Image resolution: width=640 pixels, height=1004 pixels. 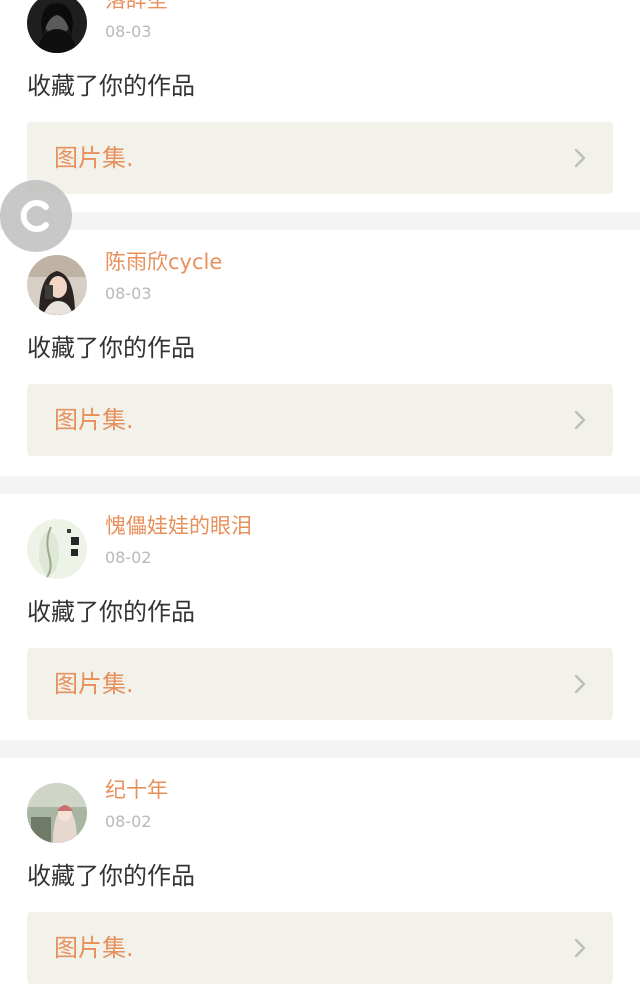 I want to click on avatar-calligraphy-photo-icon, so click(x=57, y=549).